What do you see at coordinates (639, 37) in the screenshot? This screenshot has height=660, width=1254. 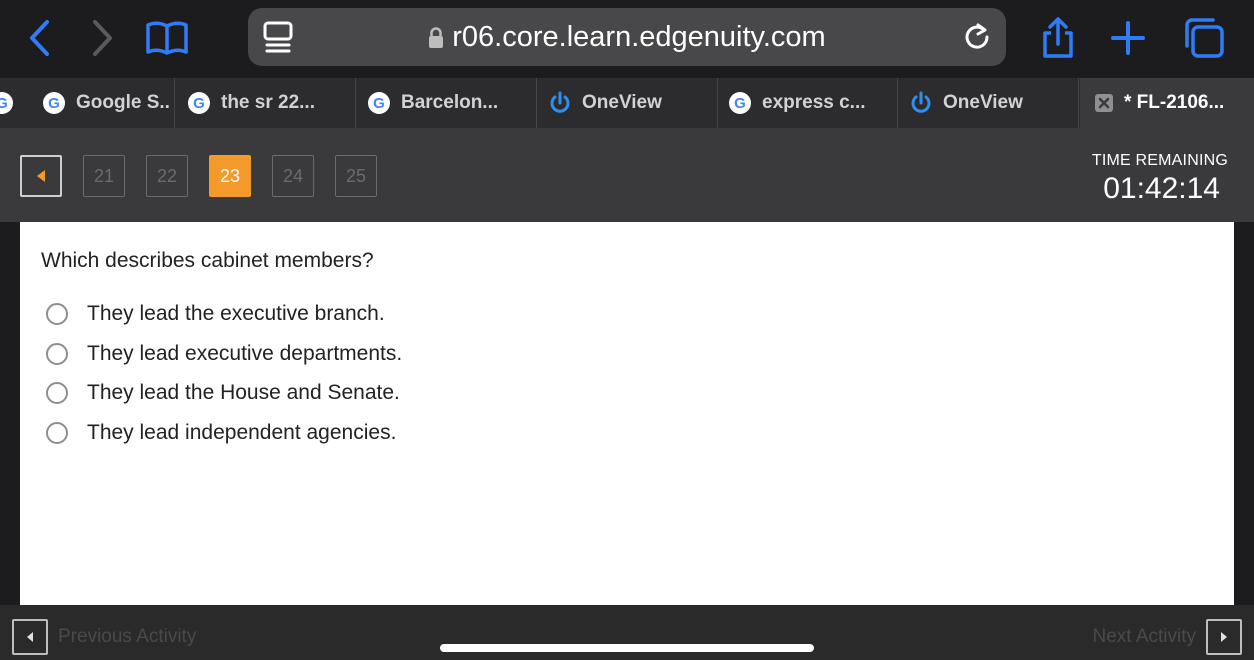 I see `url-text: r06.core.learn.edgenuity.com` at bounding box center [639, 37].